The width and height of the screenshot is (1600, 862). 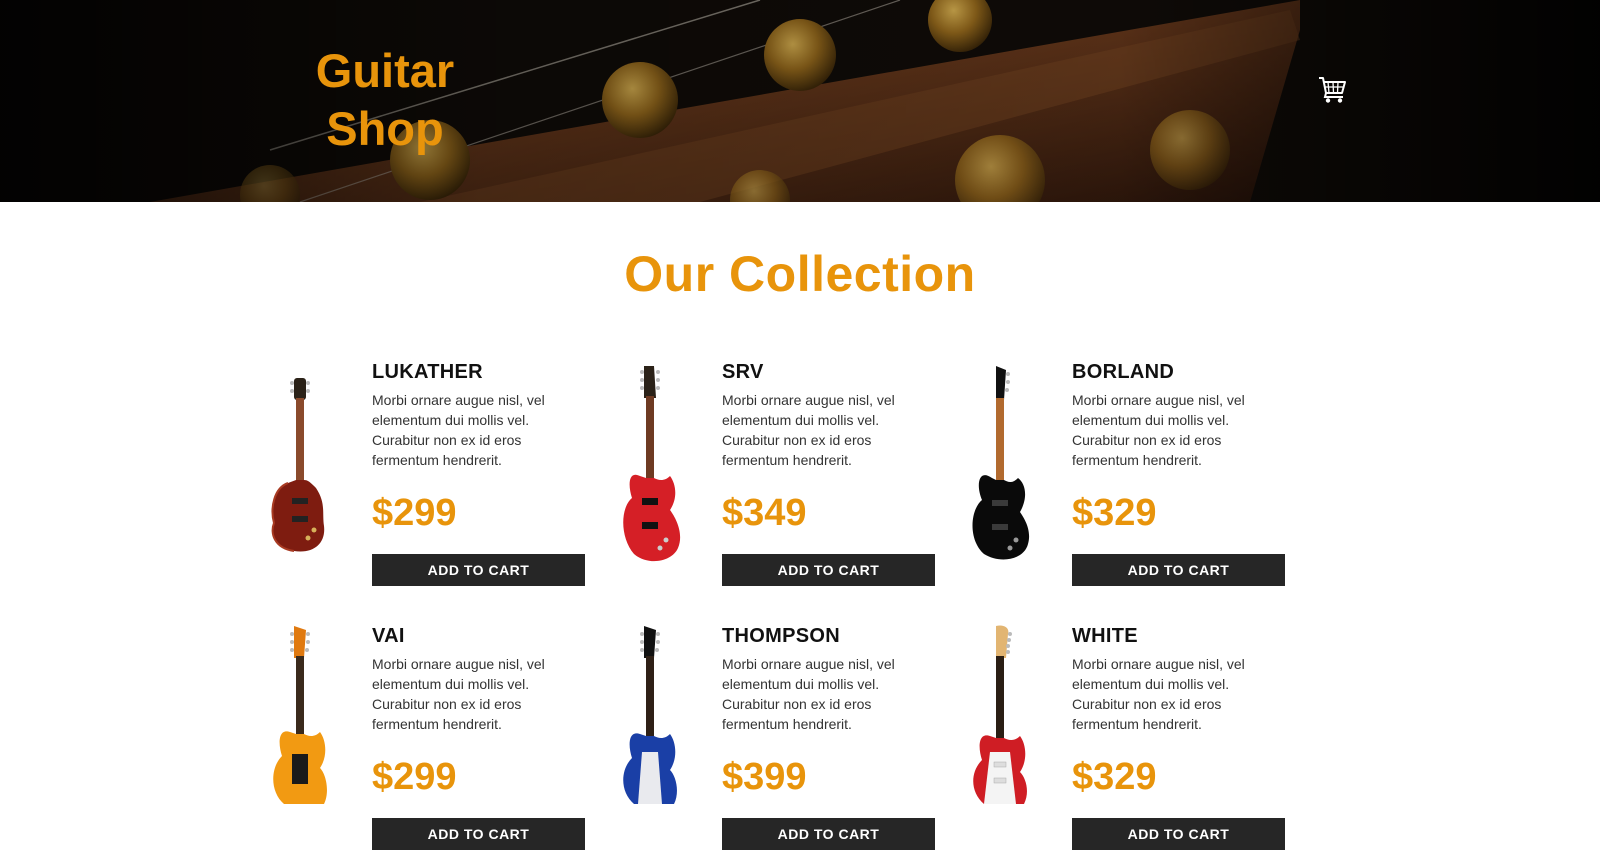 I want to click on product-name: THOMPSON, so click(x=781, y=636).